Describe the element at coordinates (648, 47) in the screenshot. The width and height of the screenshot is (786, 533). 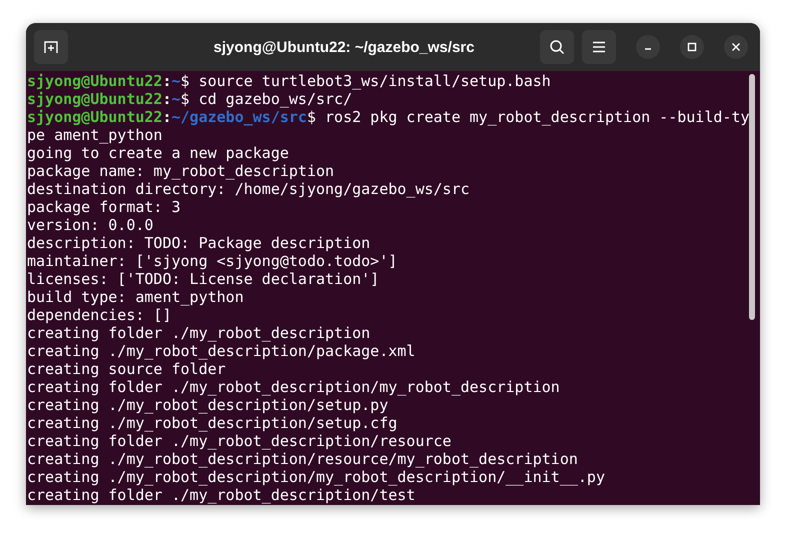
I see `minimize-button` at that location.